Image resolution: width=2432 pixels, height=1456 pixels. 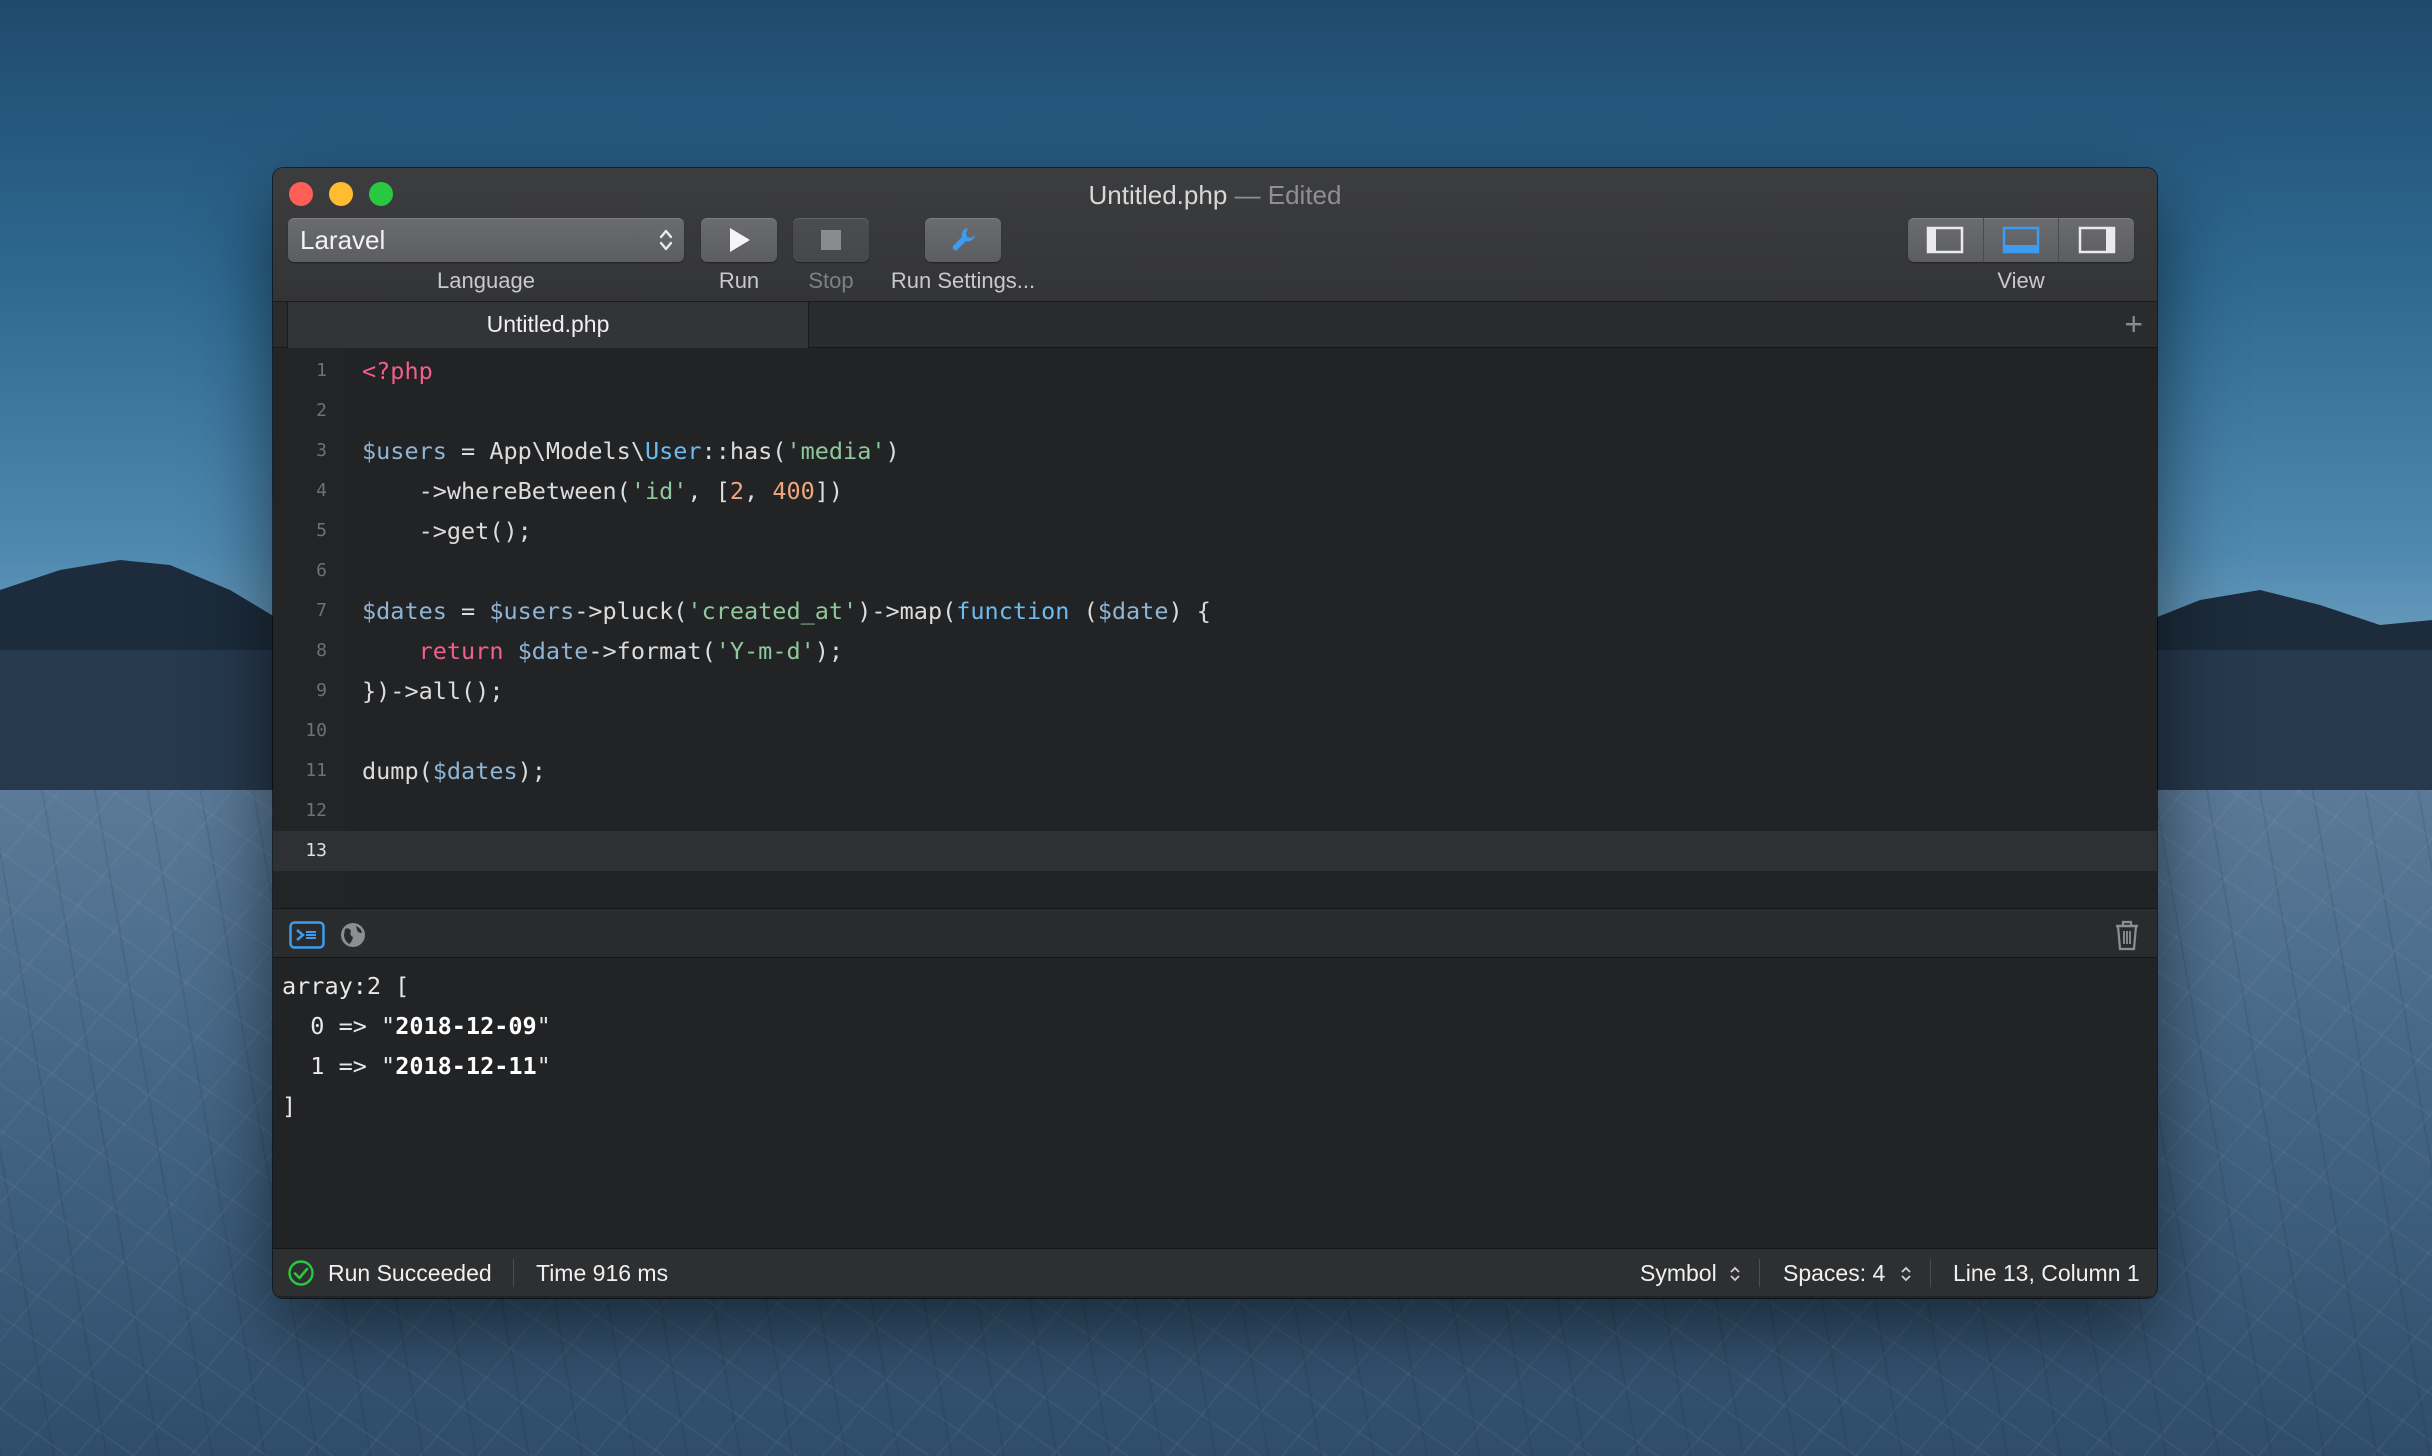 I want to click on run-button, so click(x=739, y=240).